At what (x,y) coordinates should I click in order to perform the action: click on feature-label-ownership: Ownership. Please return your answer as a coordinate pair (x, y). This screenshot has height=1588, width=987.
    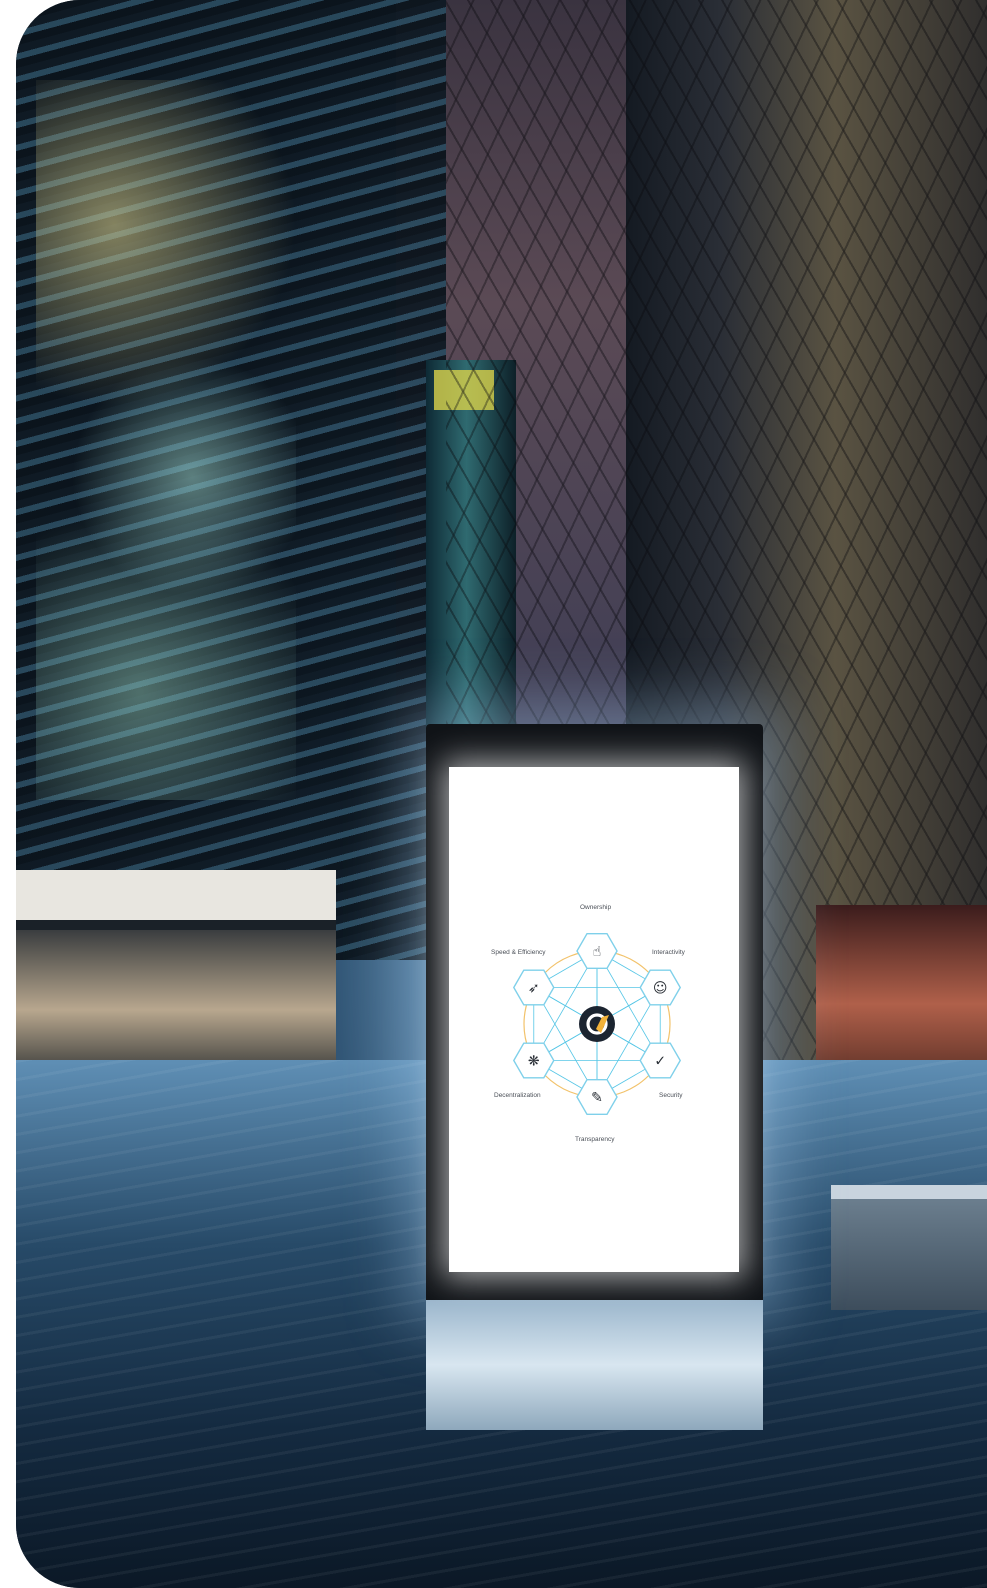
    Looking at the image, I should click on (596, 907).